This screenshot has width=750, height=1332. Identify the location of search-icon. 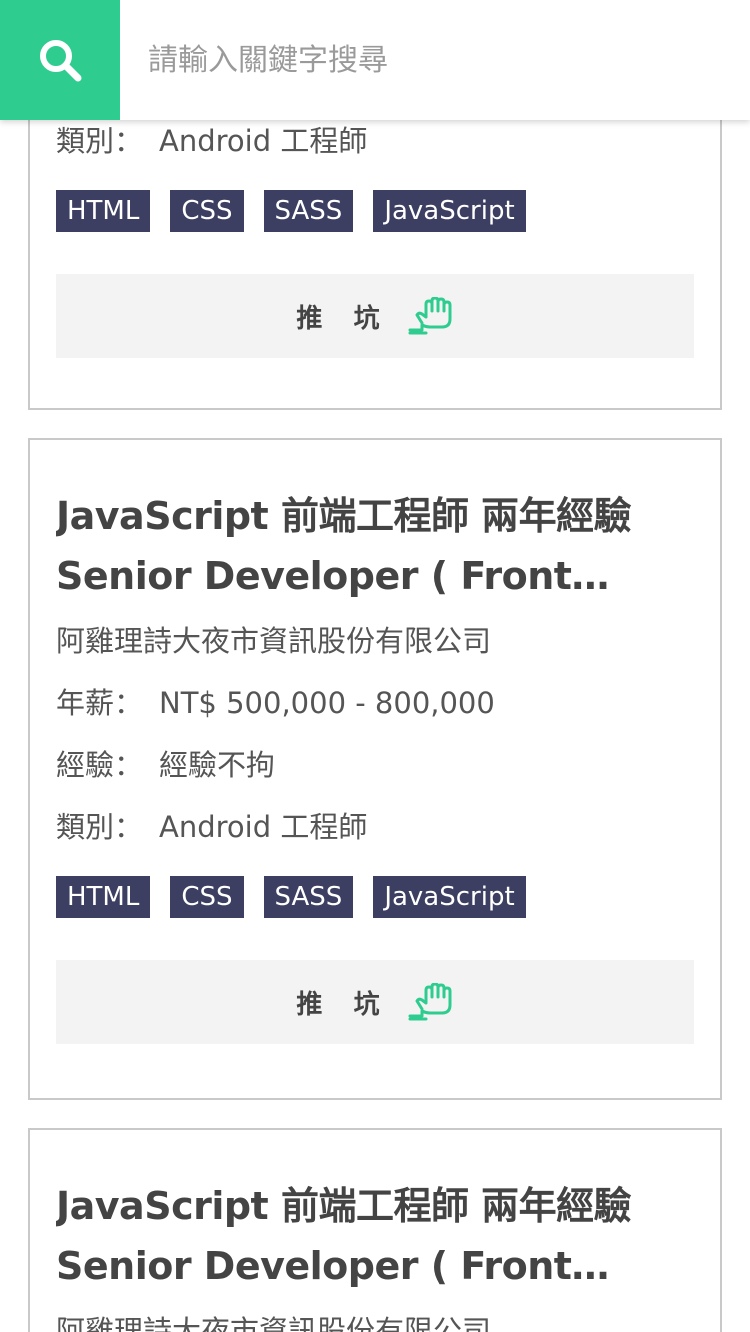
(61, 61).